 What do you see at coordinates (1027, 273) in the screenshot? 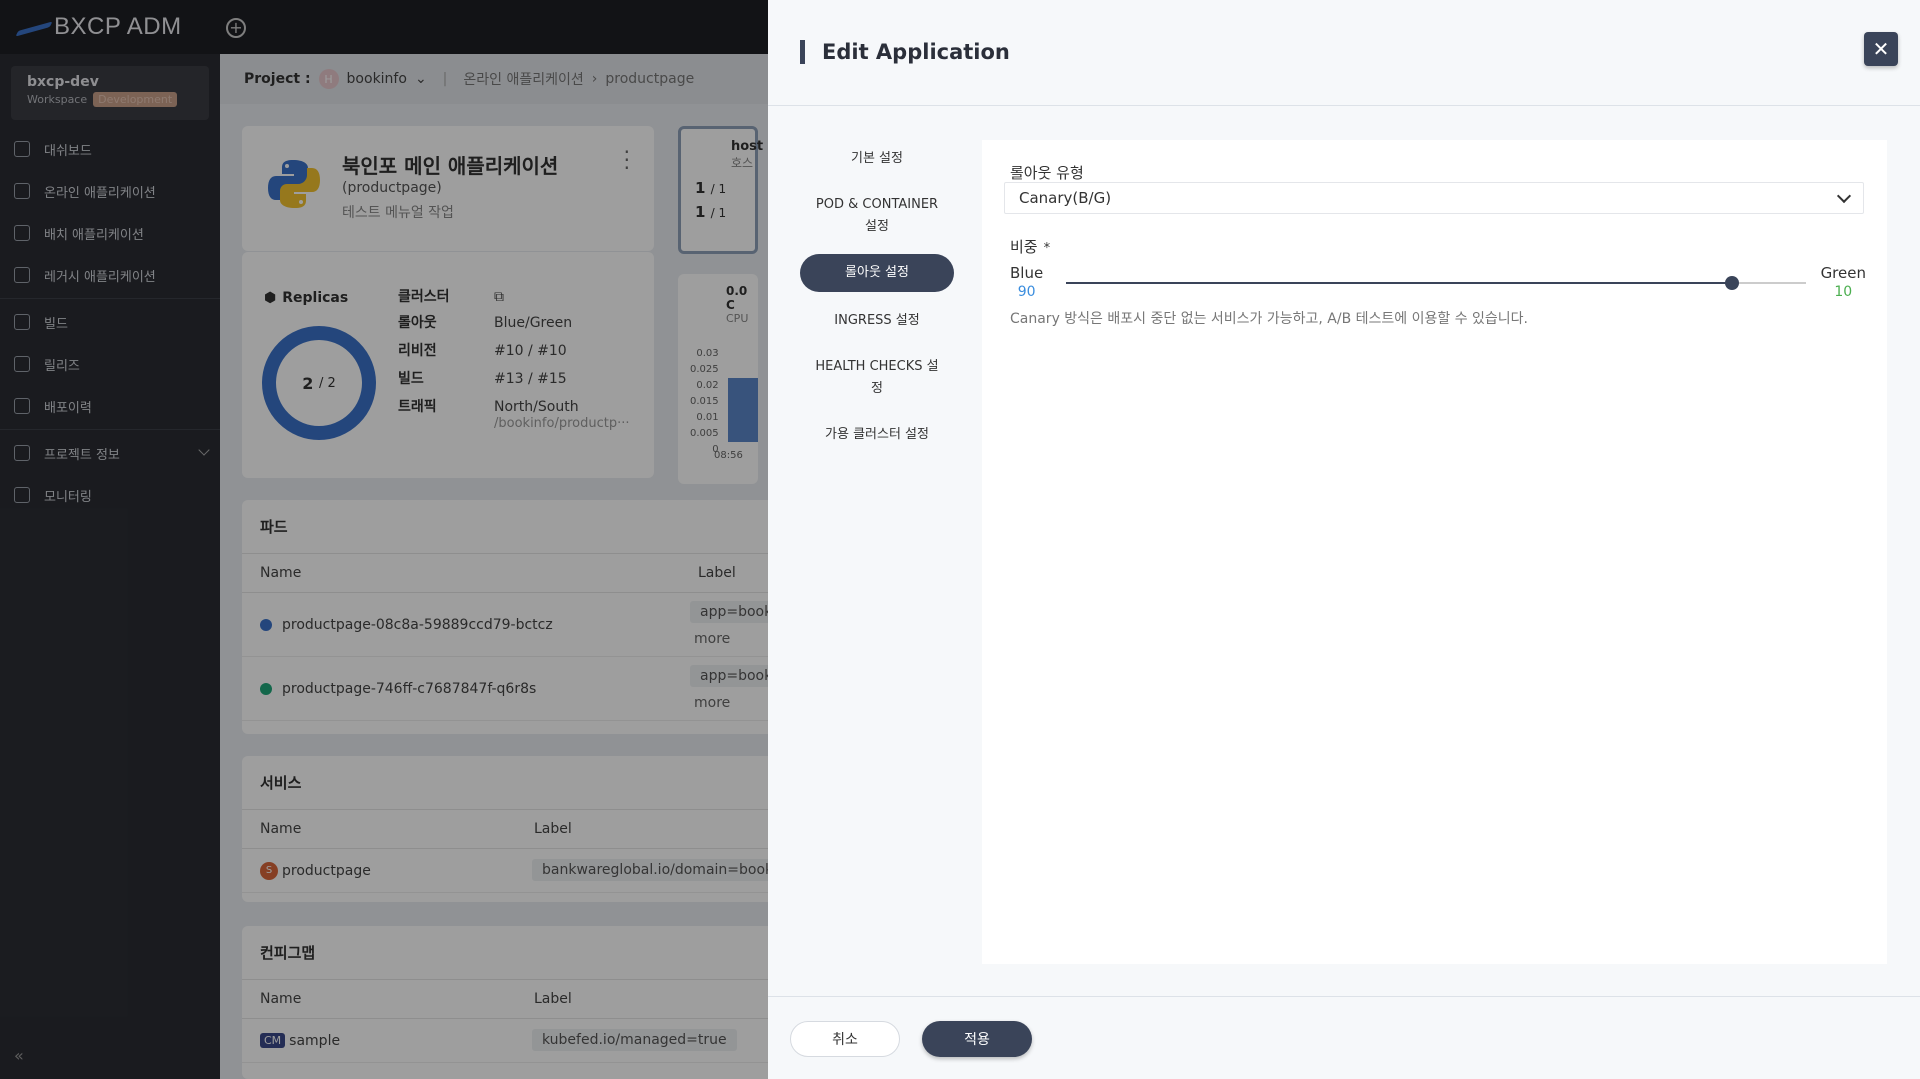
I see `blue-label: Blue` at bounding box center [1027, 273].